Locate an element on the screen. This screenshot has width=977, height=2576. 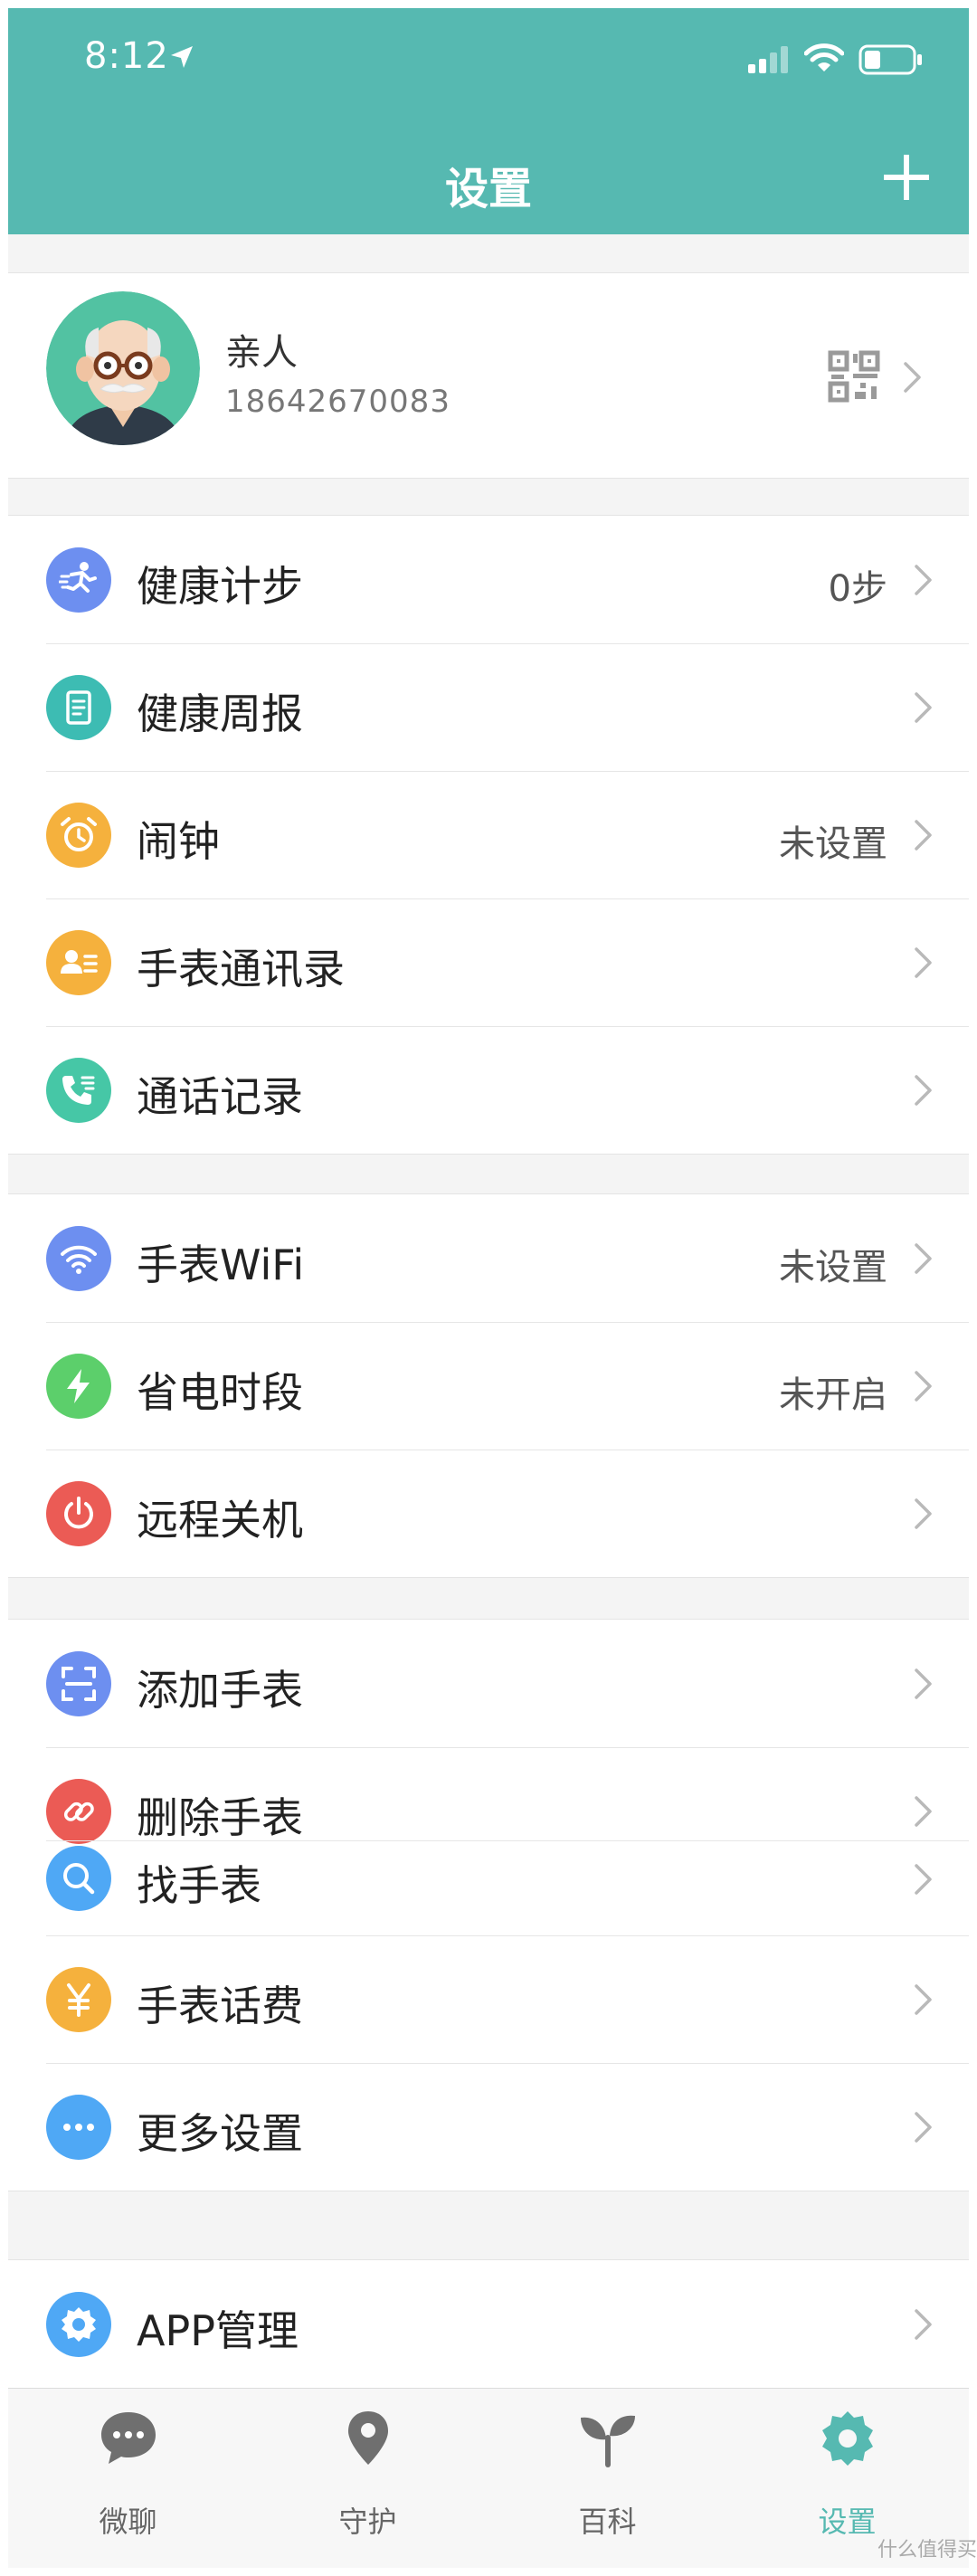
settings-row-remote-shutdown: 远程关机 is located at coordinates (488, 1513).